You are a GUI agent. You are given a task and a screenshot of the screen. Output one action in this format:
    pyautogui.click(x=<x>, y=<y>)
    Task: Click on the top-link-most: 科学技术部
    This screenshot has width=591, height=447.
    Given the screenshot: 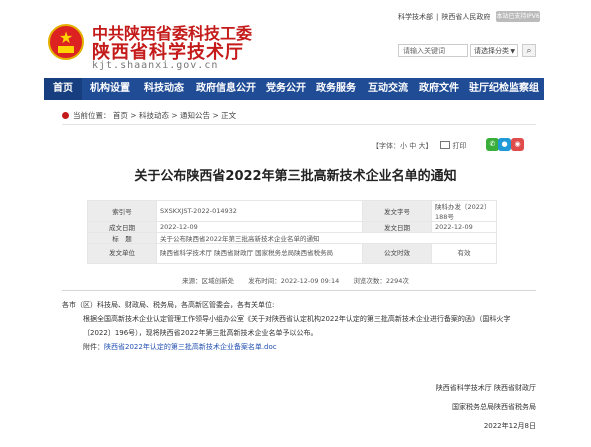 What is the action you would take?
    pyautogui.click(x=415, y=17)
    